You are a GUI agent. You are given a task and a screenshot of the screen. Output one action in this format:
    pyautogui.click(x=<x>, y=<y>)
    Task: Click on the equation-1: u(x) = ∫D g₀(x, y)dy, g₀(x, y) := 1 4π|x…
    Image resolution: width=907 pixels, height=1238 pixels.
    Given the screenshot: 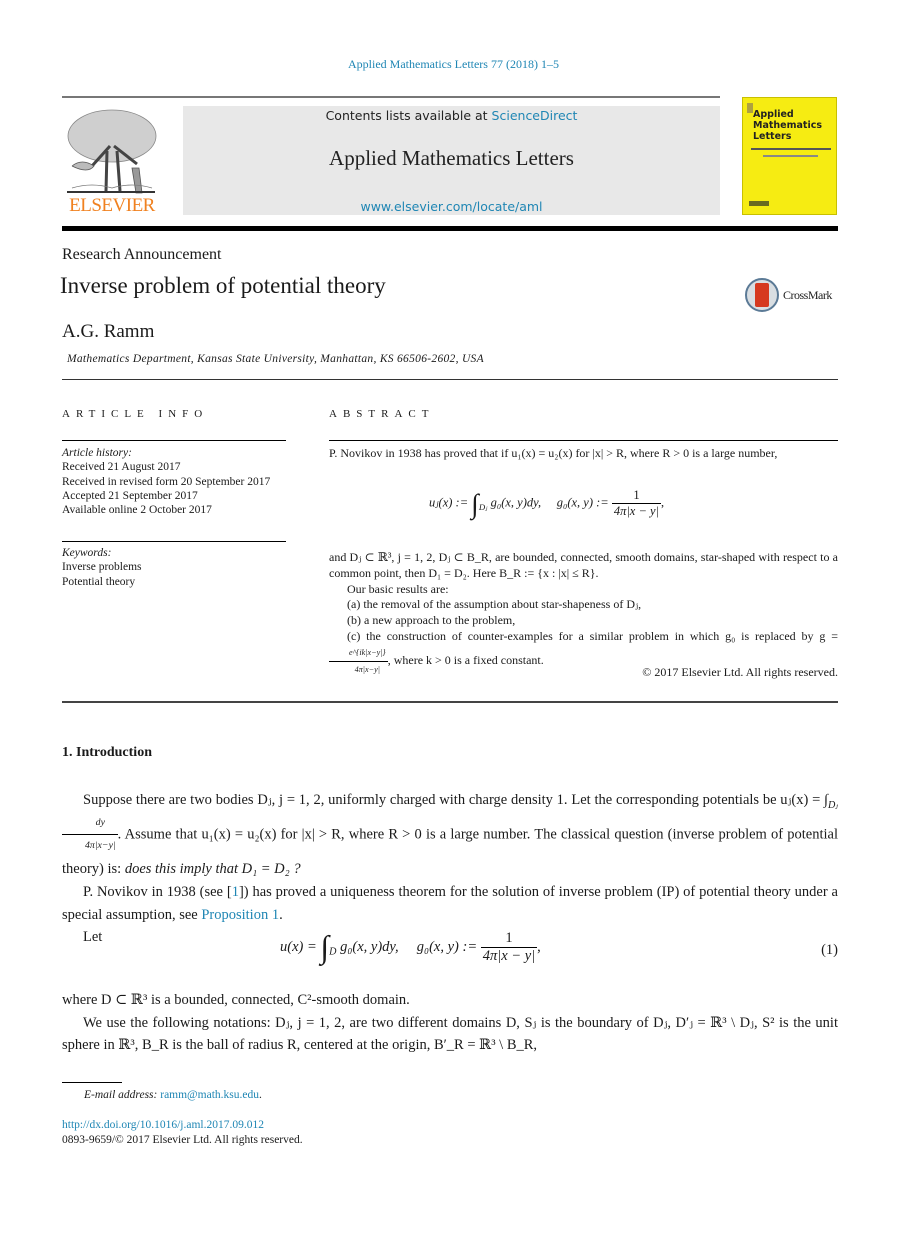 What is the action you would take?
    pyautogui.click(x=450, y=953)
    